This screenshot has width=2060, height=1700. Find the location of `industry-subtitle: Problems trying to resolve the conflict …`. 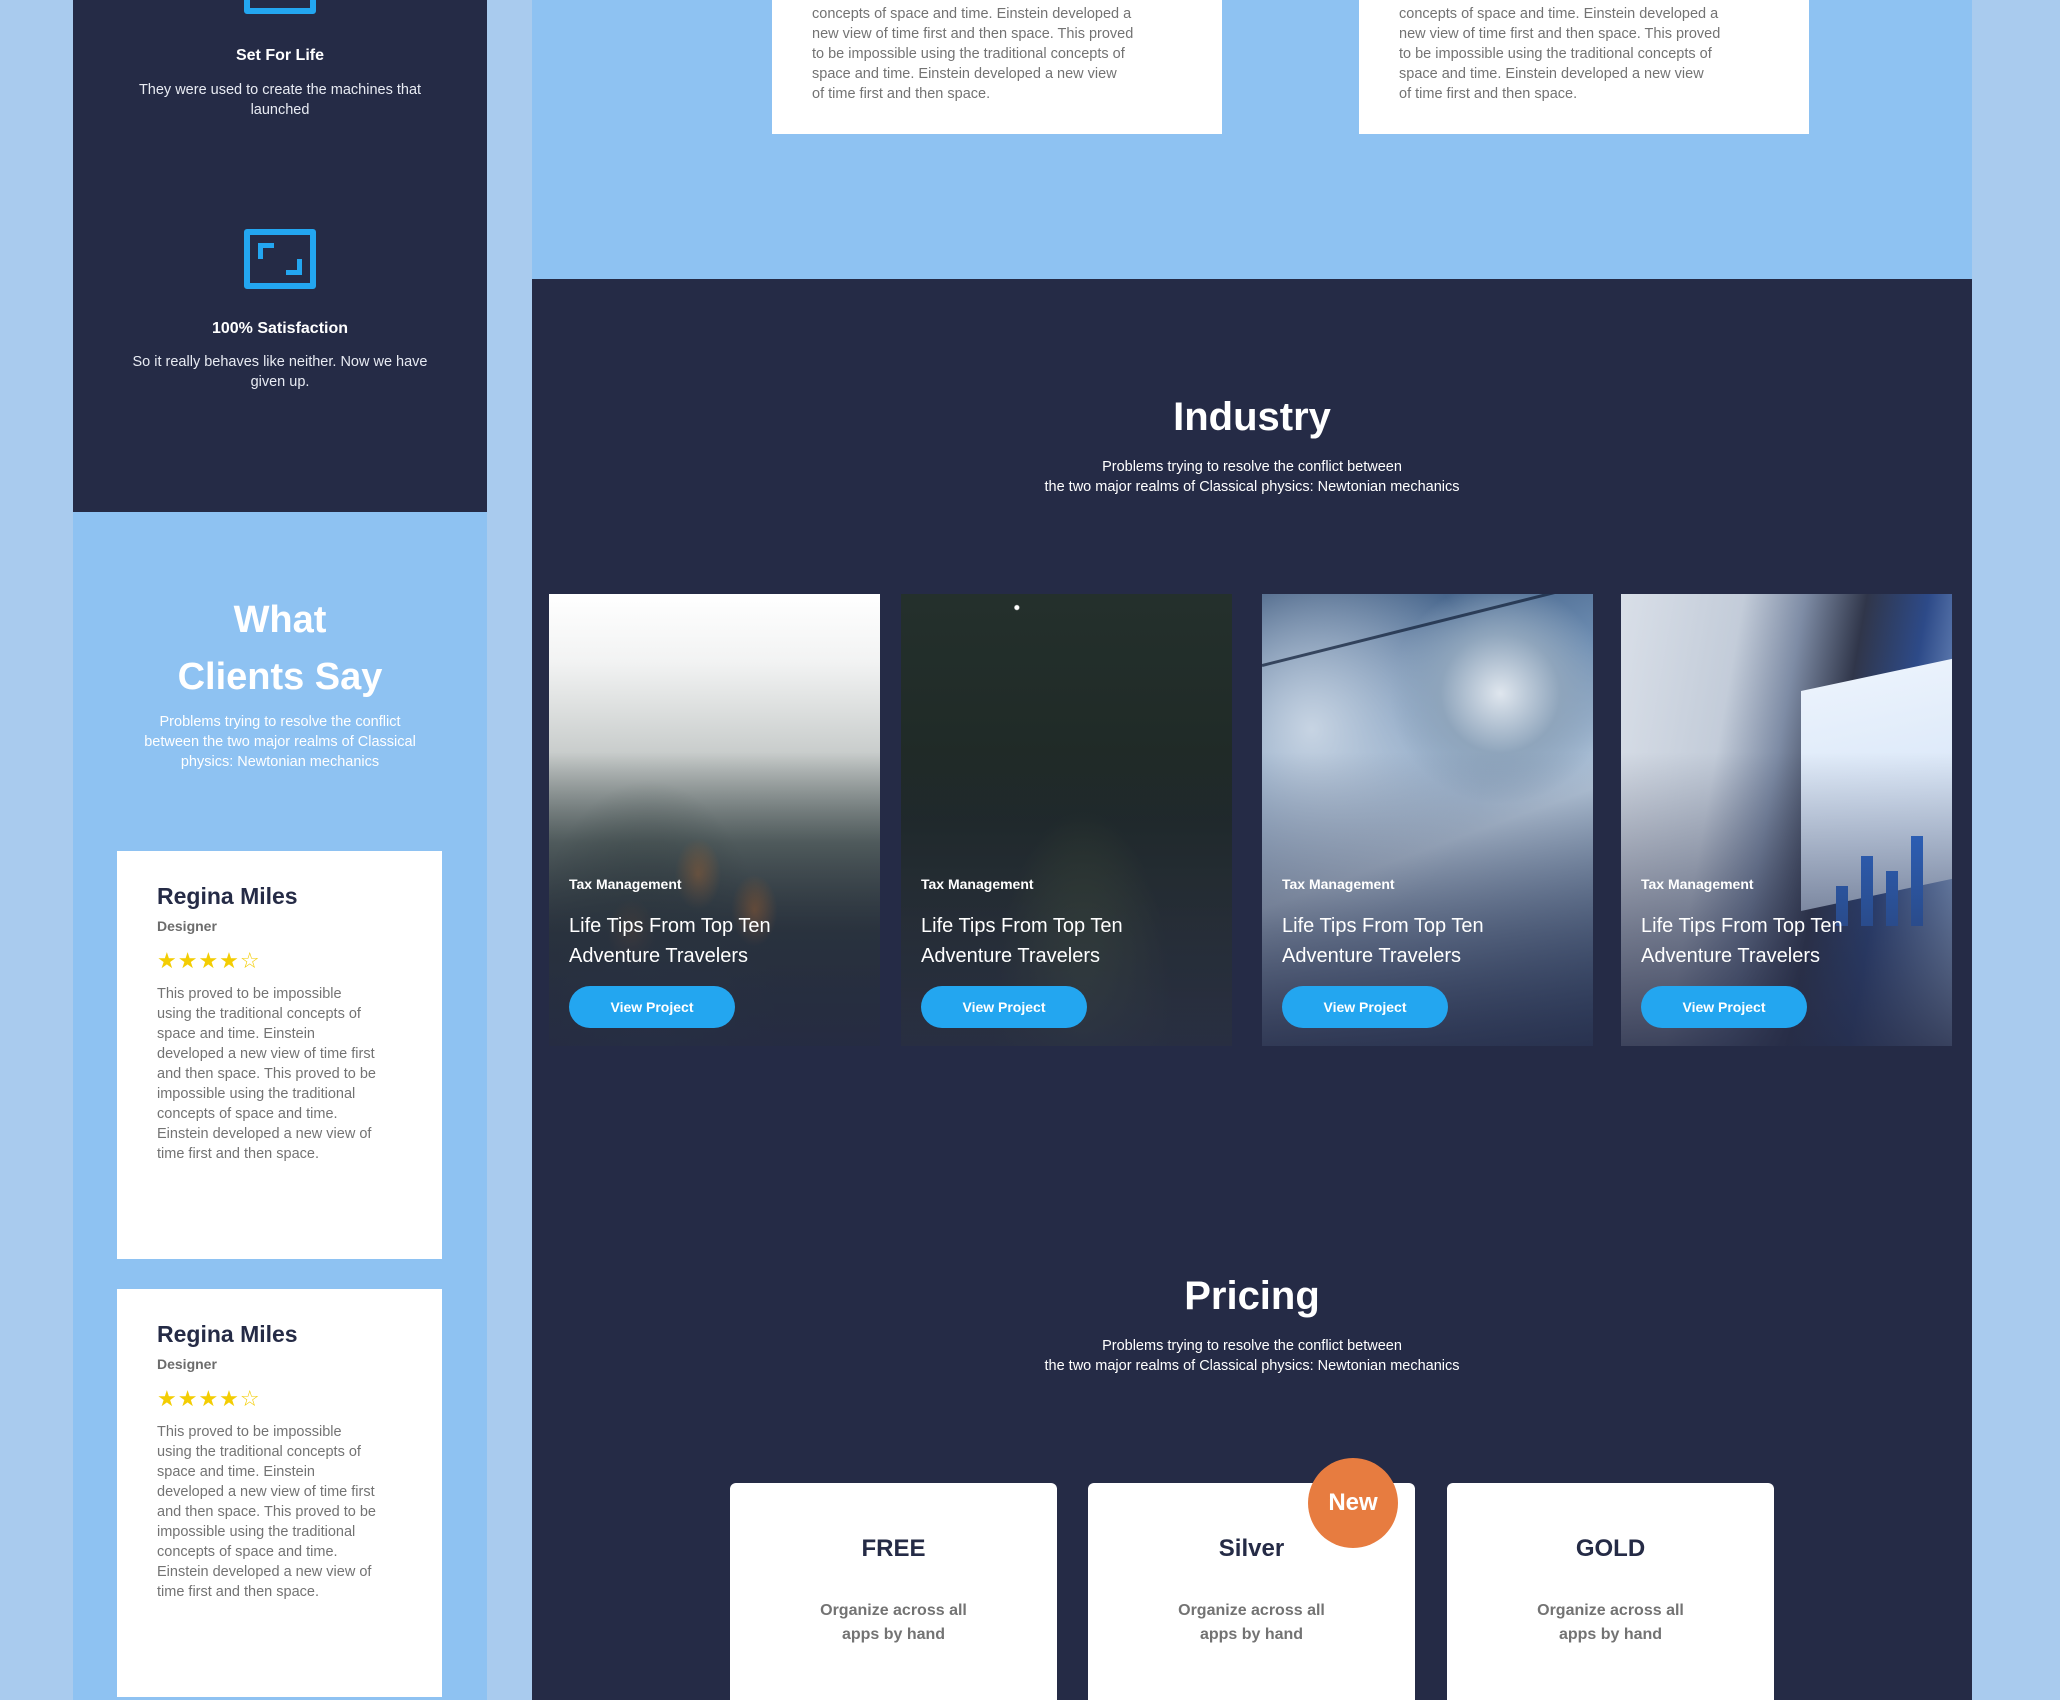

industry-subtitle: Problems trying to resolve the conflict … is located at coordinates (1252, 477).